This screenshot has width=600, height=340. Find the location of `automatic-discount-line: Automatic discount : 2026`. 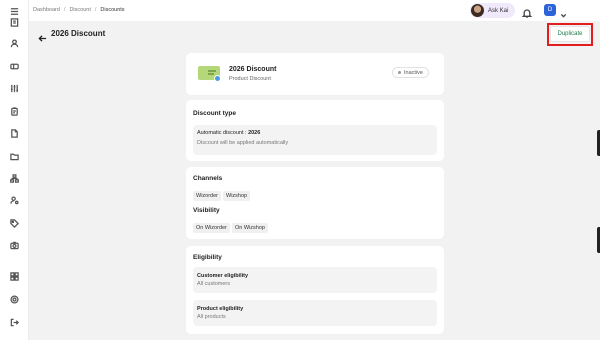

automatic-discount-line: Automatic discount : 2026 is located at coordinates (228, 133).